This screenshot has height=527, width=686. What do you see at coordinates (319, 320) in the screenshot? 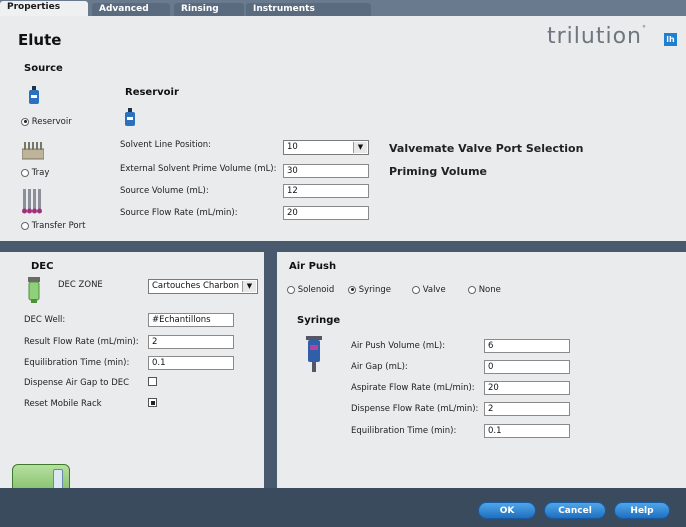
I see `syringe-heading: Syringe` at bounding box center [319, 320].